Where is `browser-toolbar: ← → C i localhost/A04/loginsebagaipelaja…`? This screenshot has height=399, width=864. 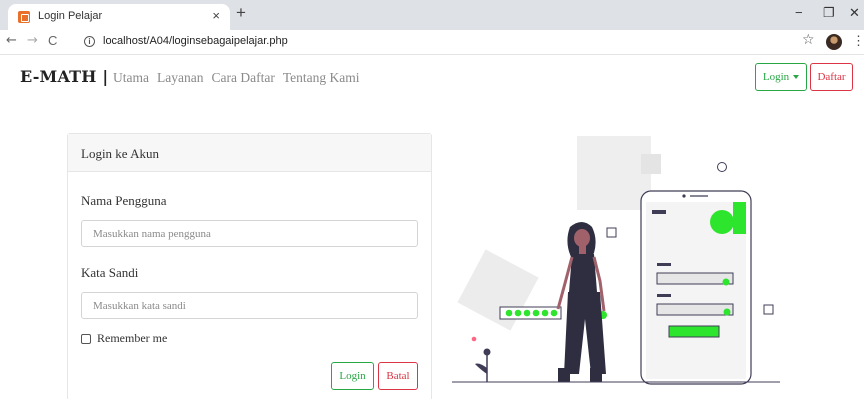 browser-toolbar: ← → C i localhost/A04/loginsebagaipelaja… is located at coordinates (432, 42).